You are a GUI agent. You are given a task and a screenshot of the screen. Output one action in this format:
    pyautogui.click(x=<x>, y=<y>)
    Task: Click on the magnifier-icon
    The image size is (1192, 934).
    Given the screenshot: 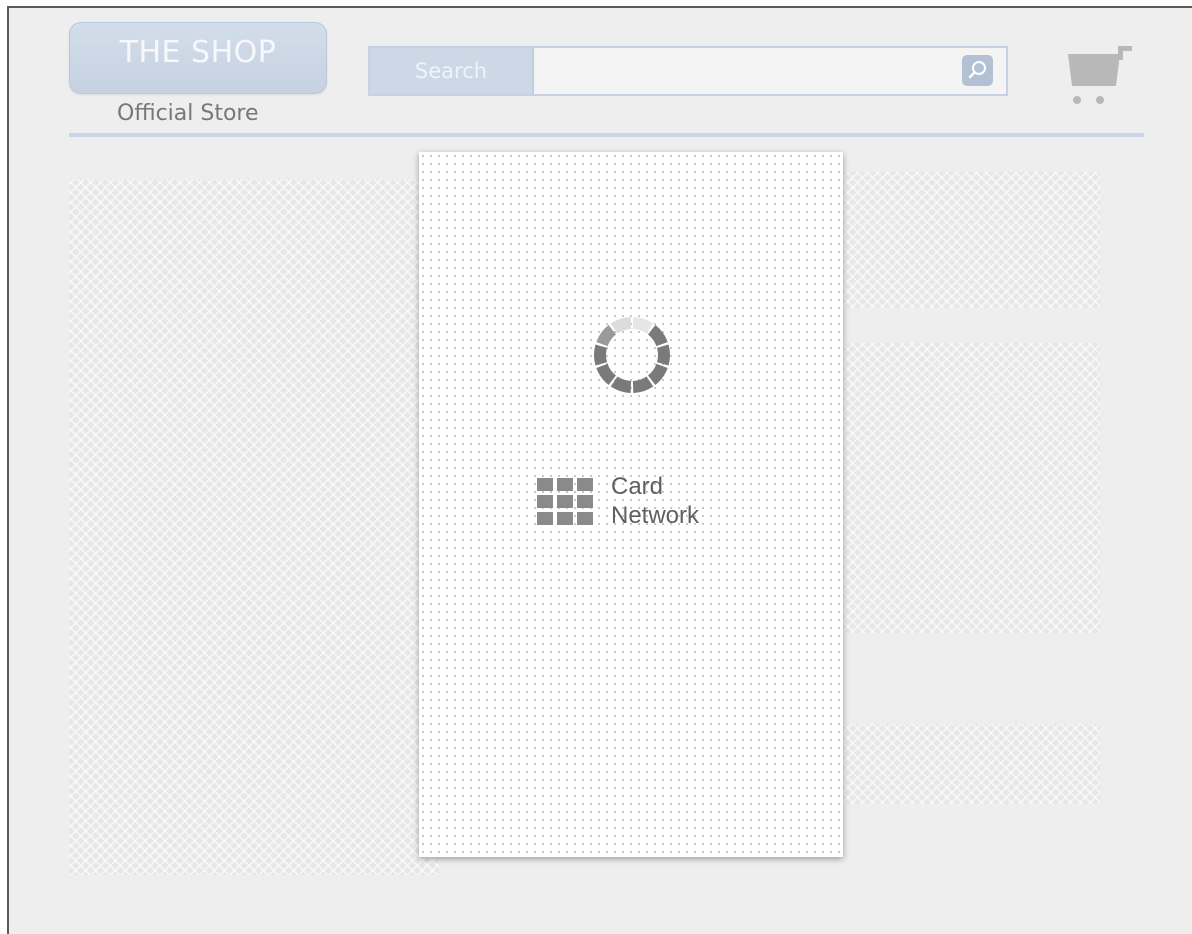 What is the action you would take?
    pyautogui.click(x=977, y=70)
    